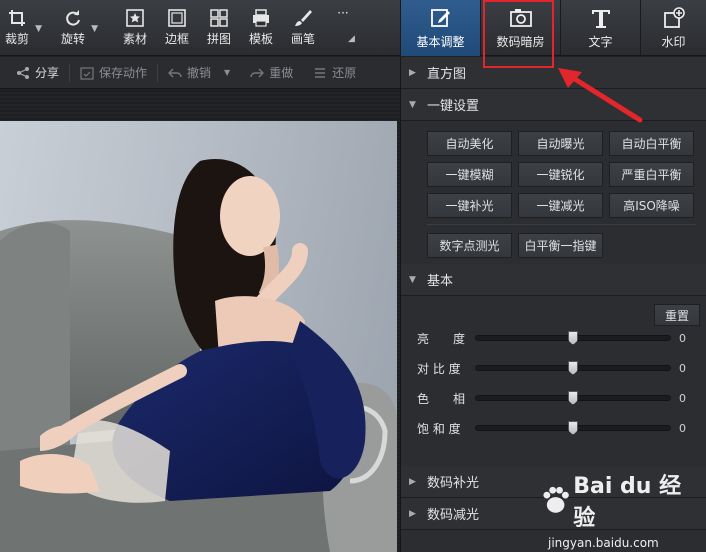 Image resolution: width=706 pixels, height=552 pixels. I want to click on border-tool: 边框, so click(177, 28).